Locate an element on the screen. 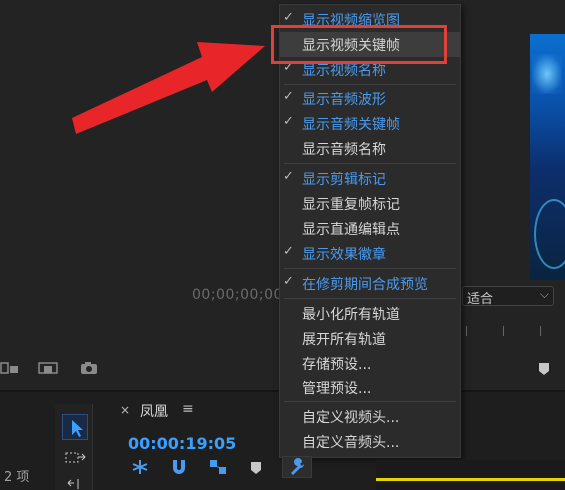 Image resolution: width=565 pixels, height=490 pixels. nest-icon is located at coordinates (140, 467).